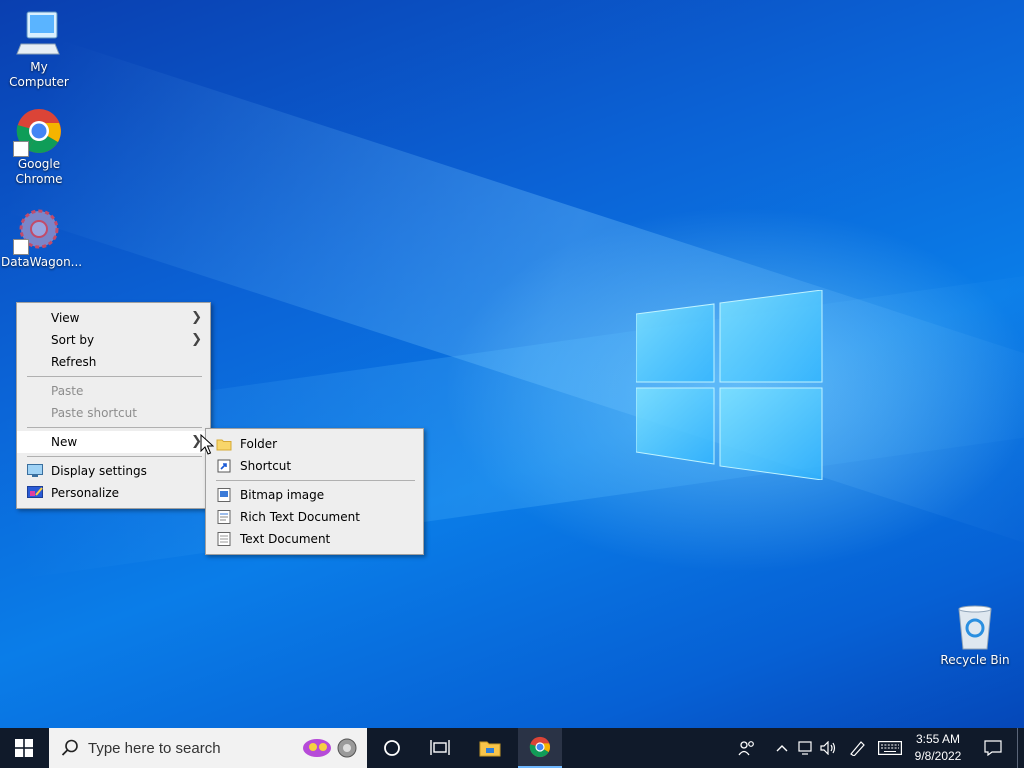 Image resolution: width=1024 pixels, height=768 pixels. I want to click on menu-item-refresh: Refresh, so click(113, 362).